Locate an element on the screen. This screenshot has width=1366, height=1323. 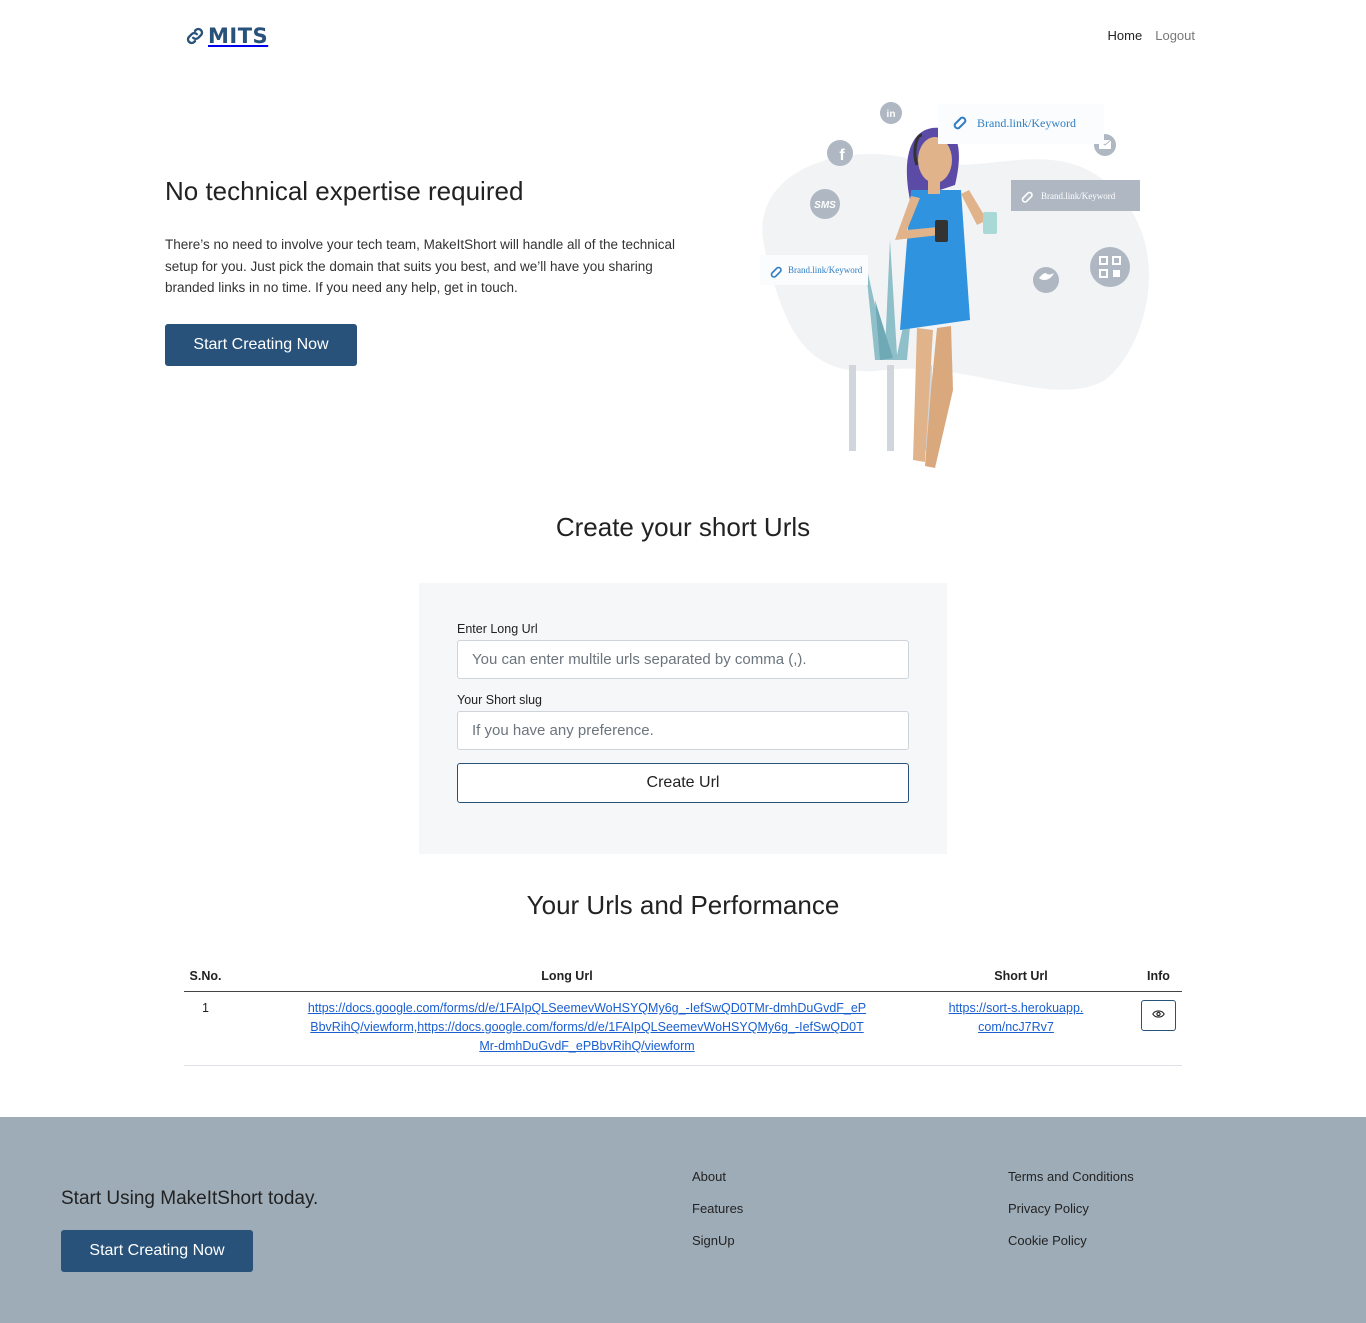
footer-link-signup: SignUp is located at coordinates (717, 1241).